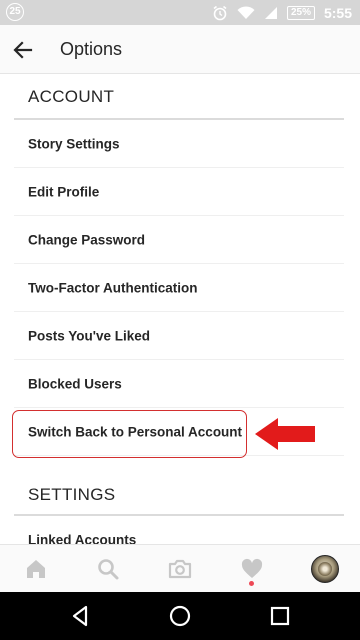 The height and width of the screenshot is (640, 360). Describe the element at coordinates (337, 12) in the screenshot. I see `clock: 5:55` at that location.